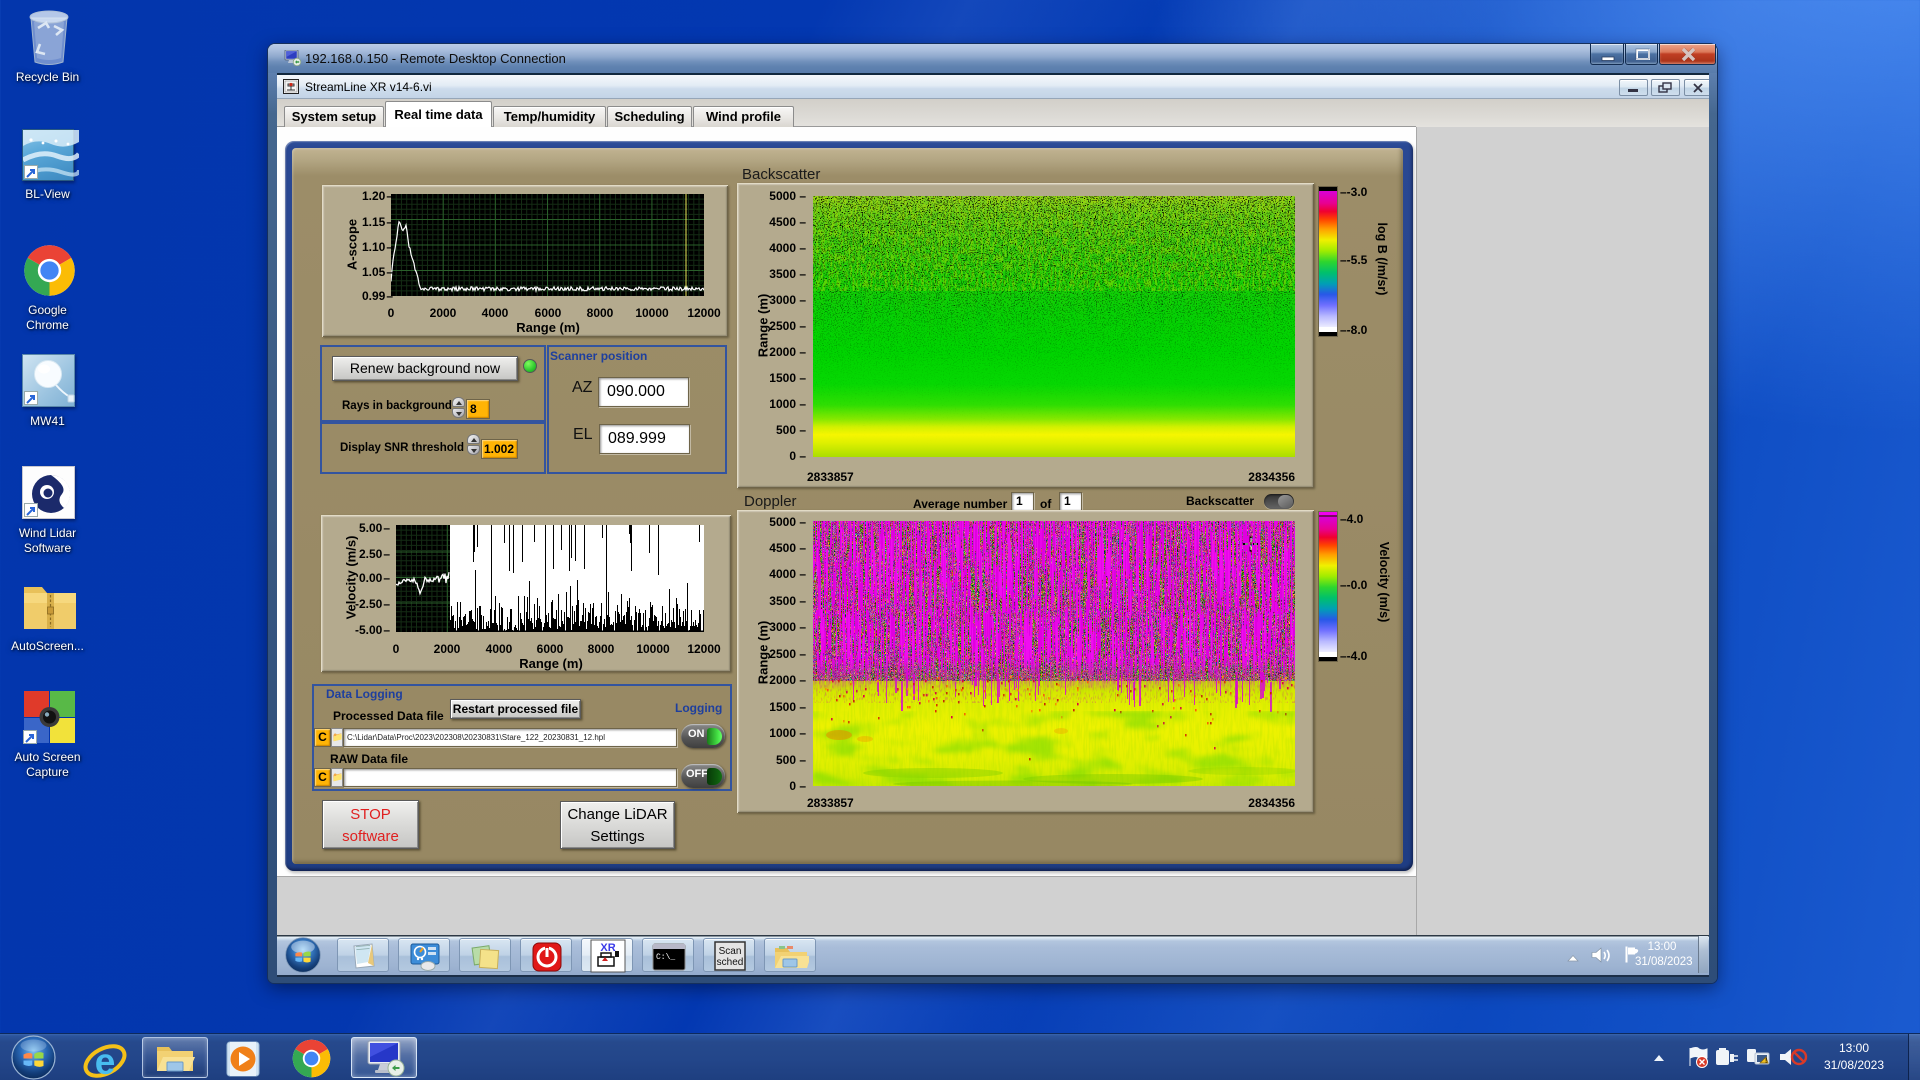 This screenshot has width=1920, height=1080. What do you see at coordinates (730, 962) in the screenshot?
I see `svg-text: sched` at bounding box center [730, 962].